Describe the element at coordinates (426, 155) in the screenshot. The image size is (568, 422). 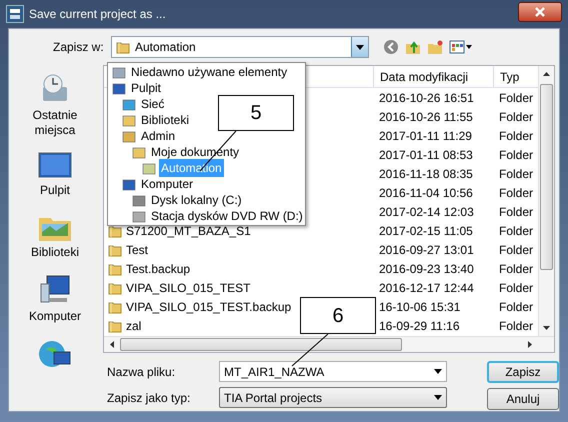
I see `date-cell-text: 2017-01-11 08:53` at that location.